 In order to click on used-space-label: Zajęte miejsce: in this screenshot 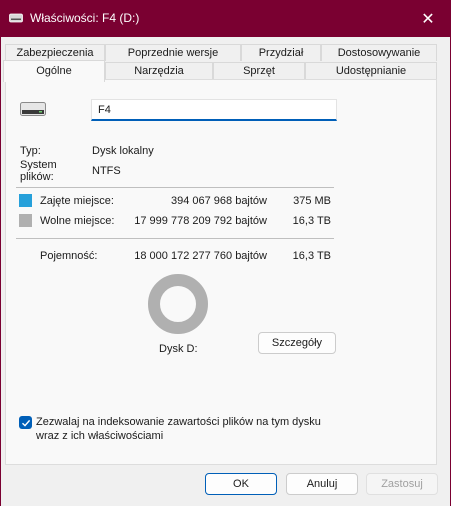, I will do `click(77, 201)`.